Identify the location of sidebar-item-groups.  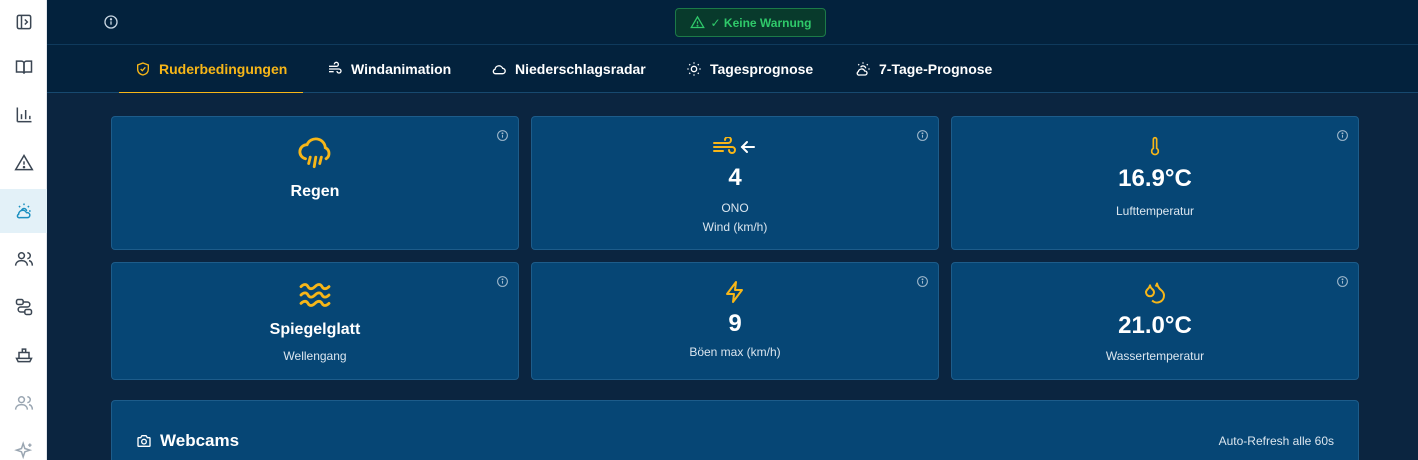
(23, 403).